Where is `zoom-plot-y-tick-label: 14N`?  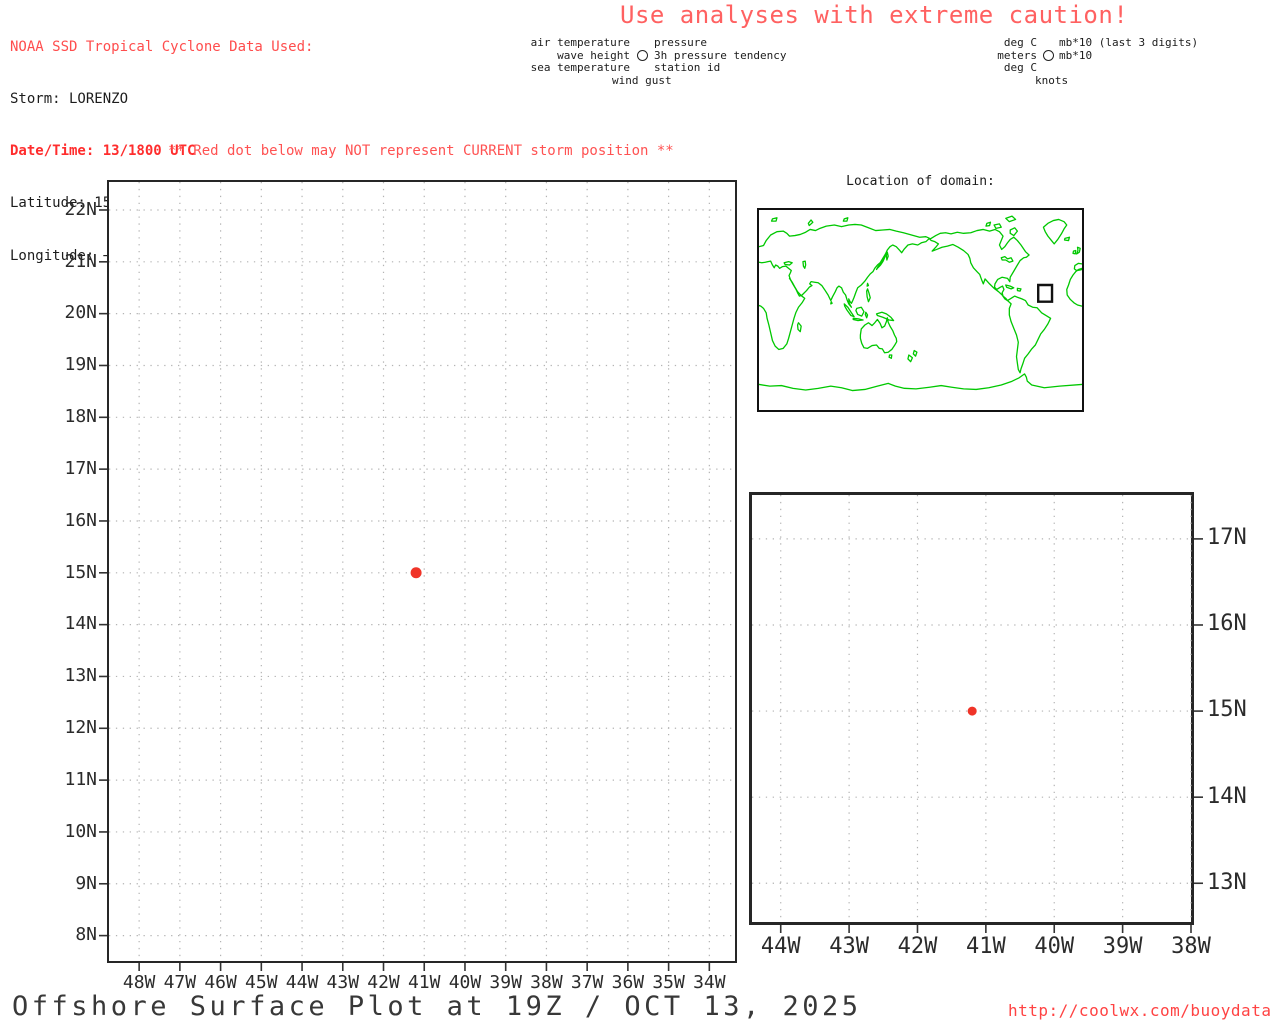 zoom-plot-y-tick-label: 14N is located at coordinates (1227, 796).